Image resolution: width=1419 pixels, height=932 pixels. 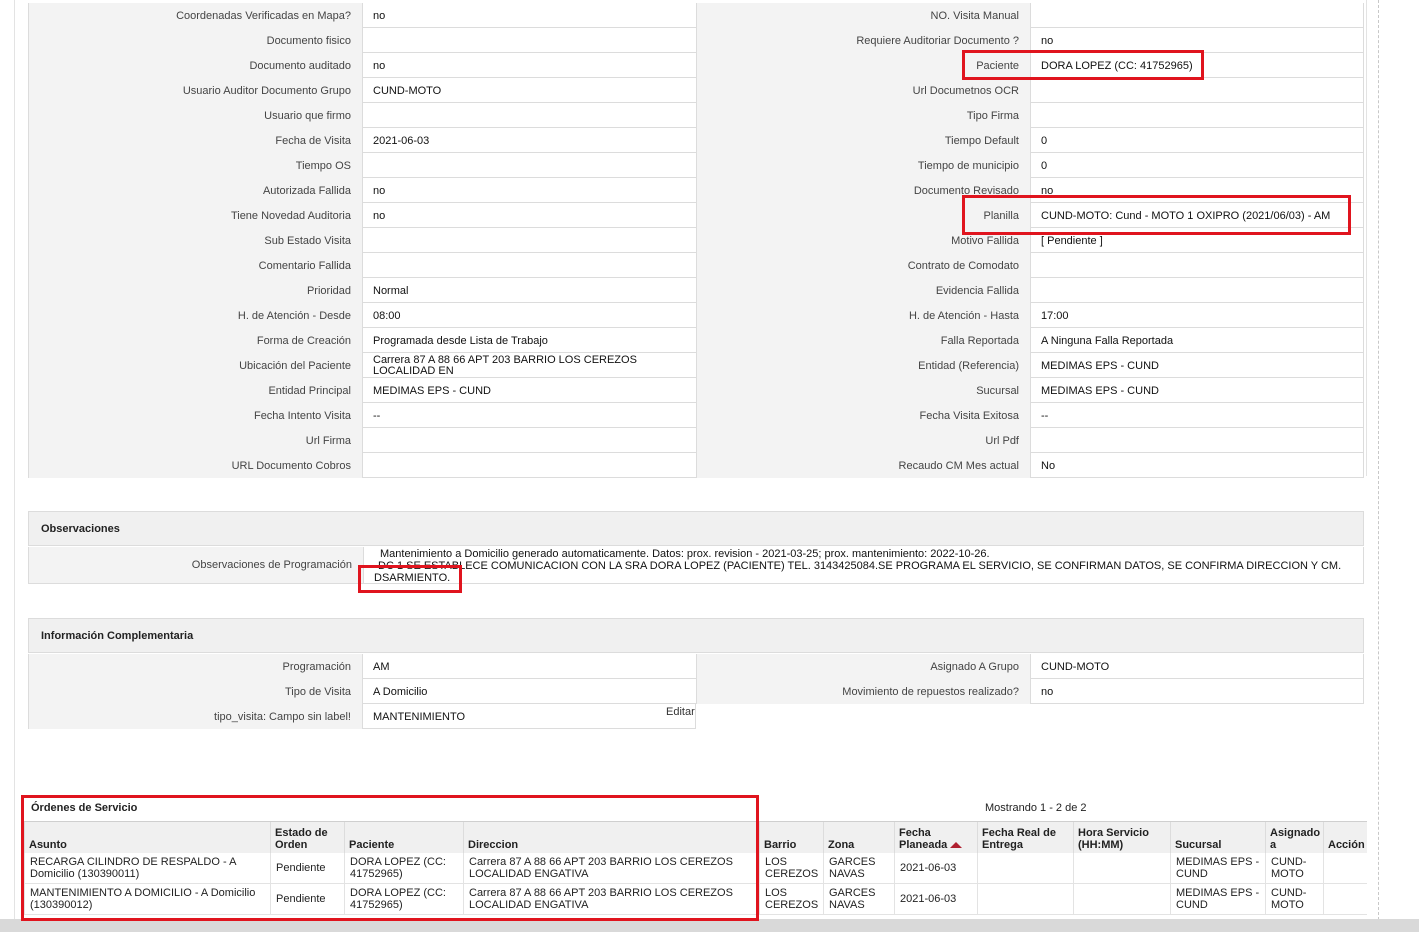 I want to click on detail-label: Entidad Principal, so click(x=195, y=390).